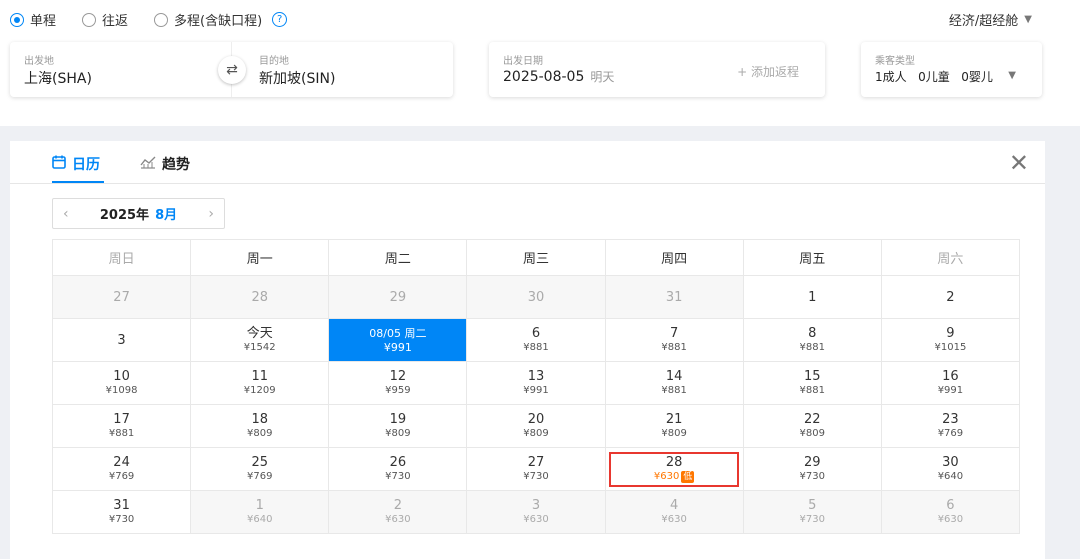 The image size is (1080, 559). What do you see at coordinates (17, 19) in the screenshot?
I see `radio-selected-icon` at bounding box center [17, 19].